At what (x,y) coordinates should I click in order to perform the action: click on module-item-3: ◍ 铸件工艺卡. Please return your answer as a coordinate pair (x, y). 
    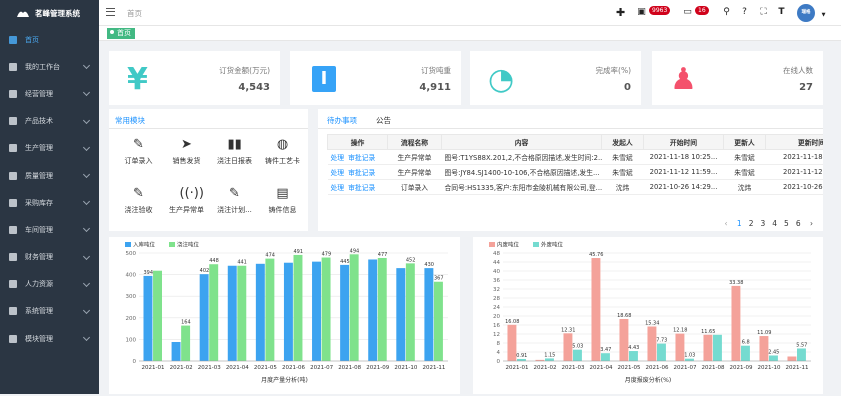
    Looking at the image, I should click on (282, 150).